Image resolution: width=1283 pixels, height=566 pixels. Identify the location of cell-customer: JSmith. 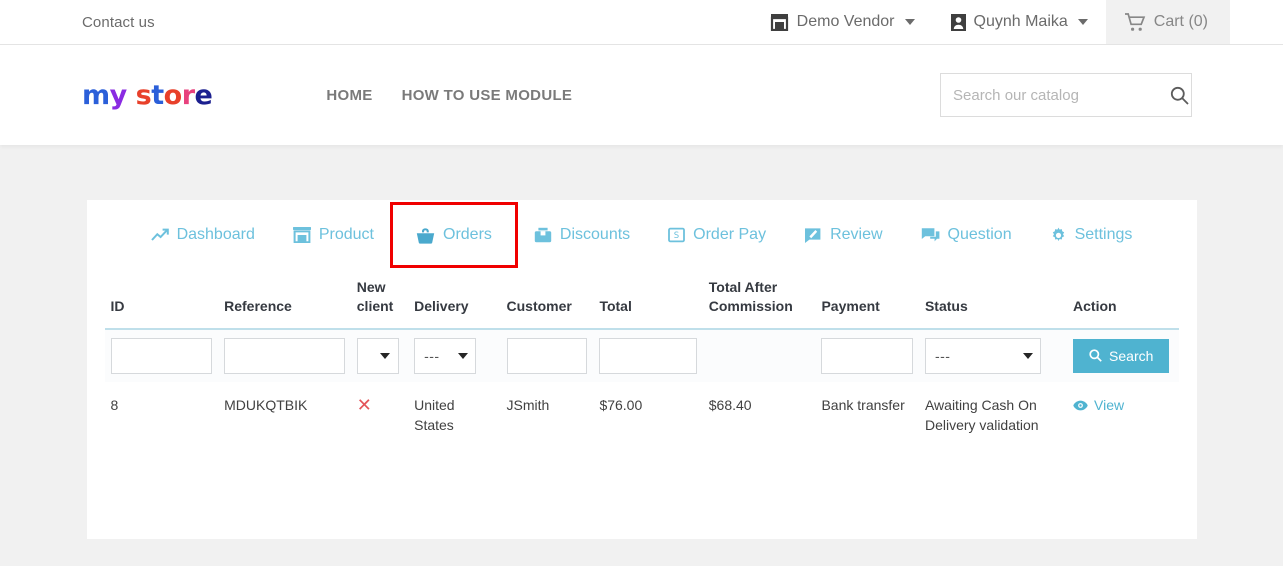
(528, 404).